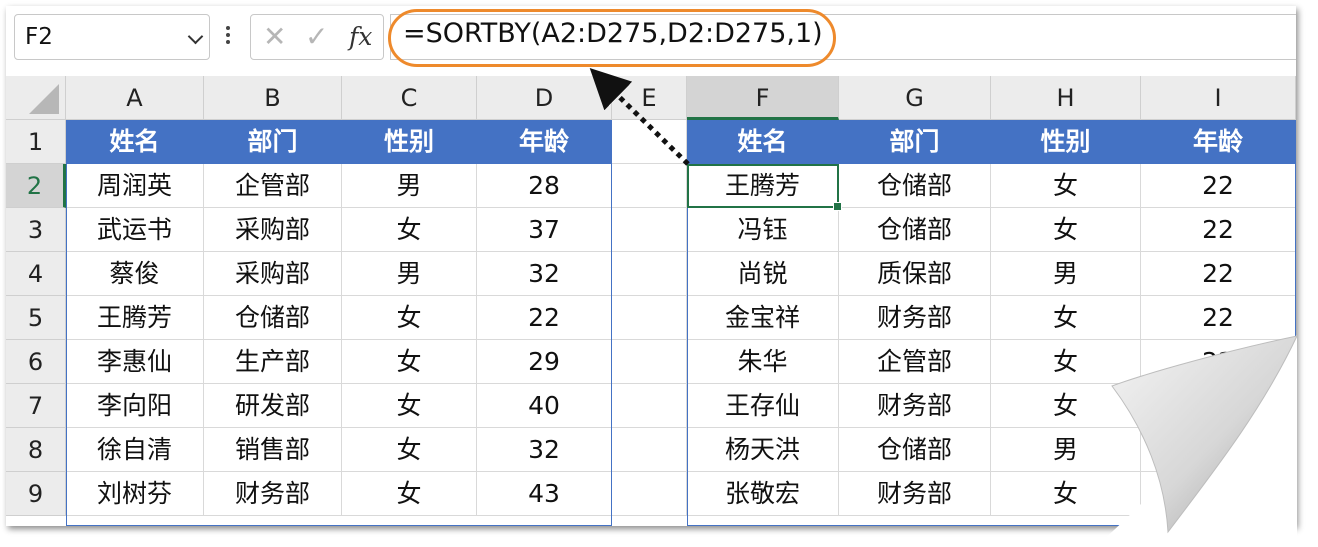 The image size is (1318, 547). Describe the element at coordinates (135, 98) in the screenshot. I see `column-header-a: A` at that location.